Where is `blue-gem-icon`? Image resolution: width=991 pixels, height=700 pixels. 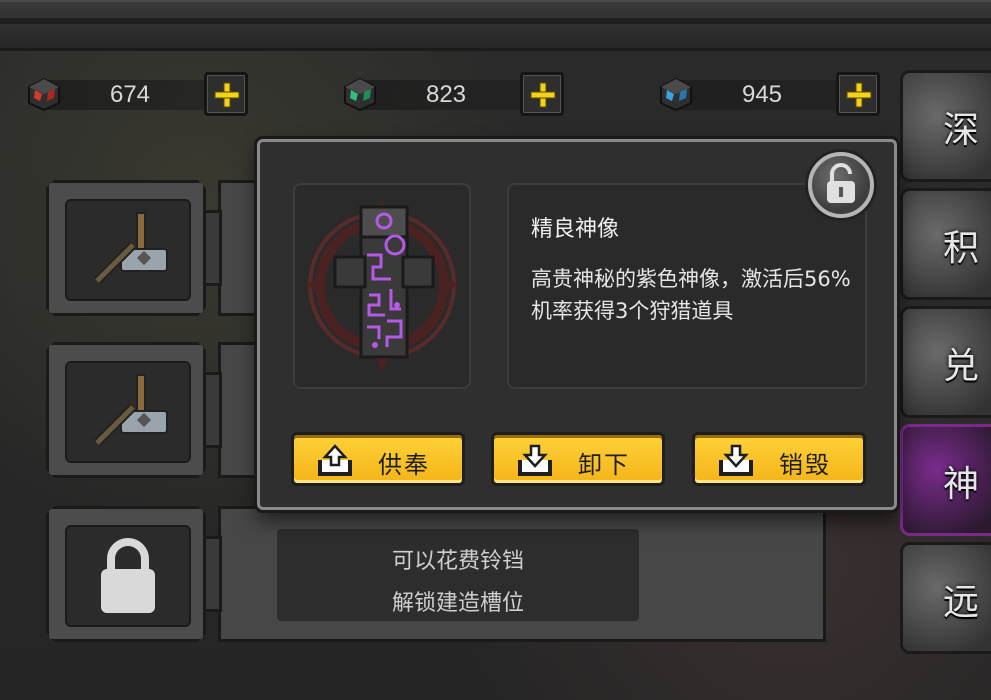 blue-gem-icon is located at coordinates (676, 94).